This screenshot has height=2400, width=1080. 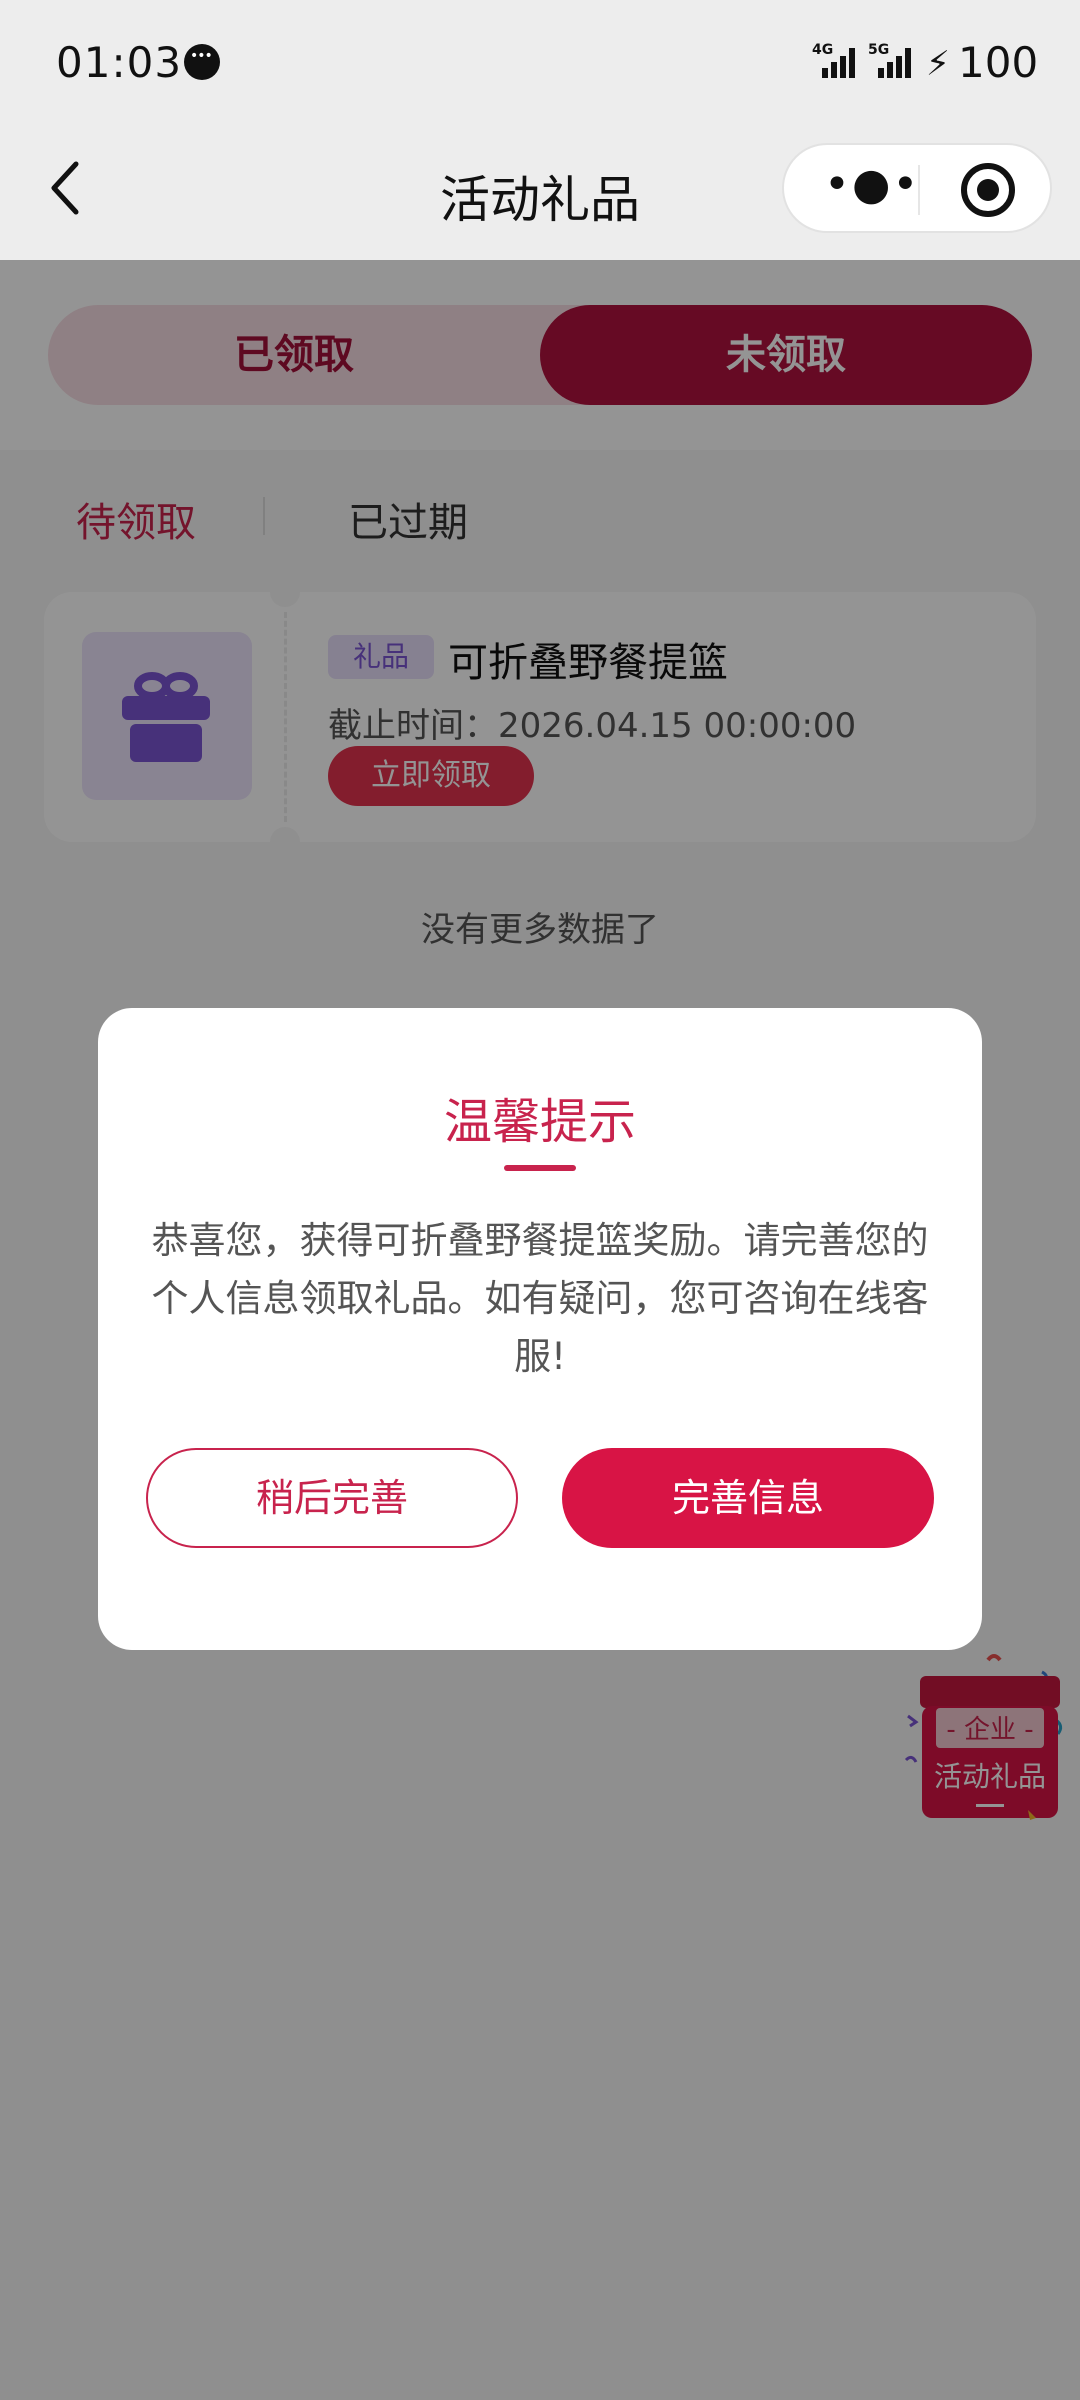 What do you see at coordinates (988, 190) in the screenshot?
I see `close-mini-program-icon` at bounding box center [988, 190].